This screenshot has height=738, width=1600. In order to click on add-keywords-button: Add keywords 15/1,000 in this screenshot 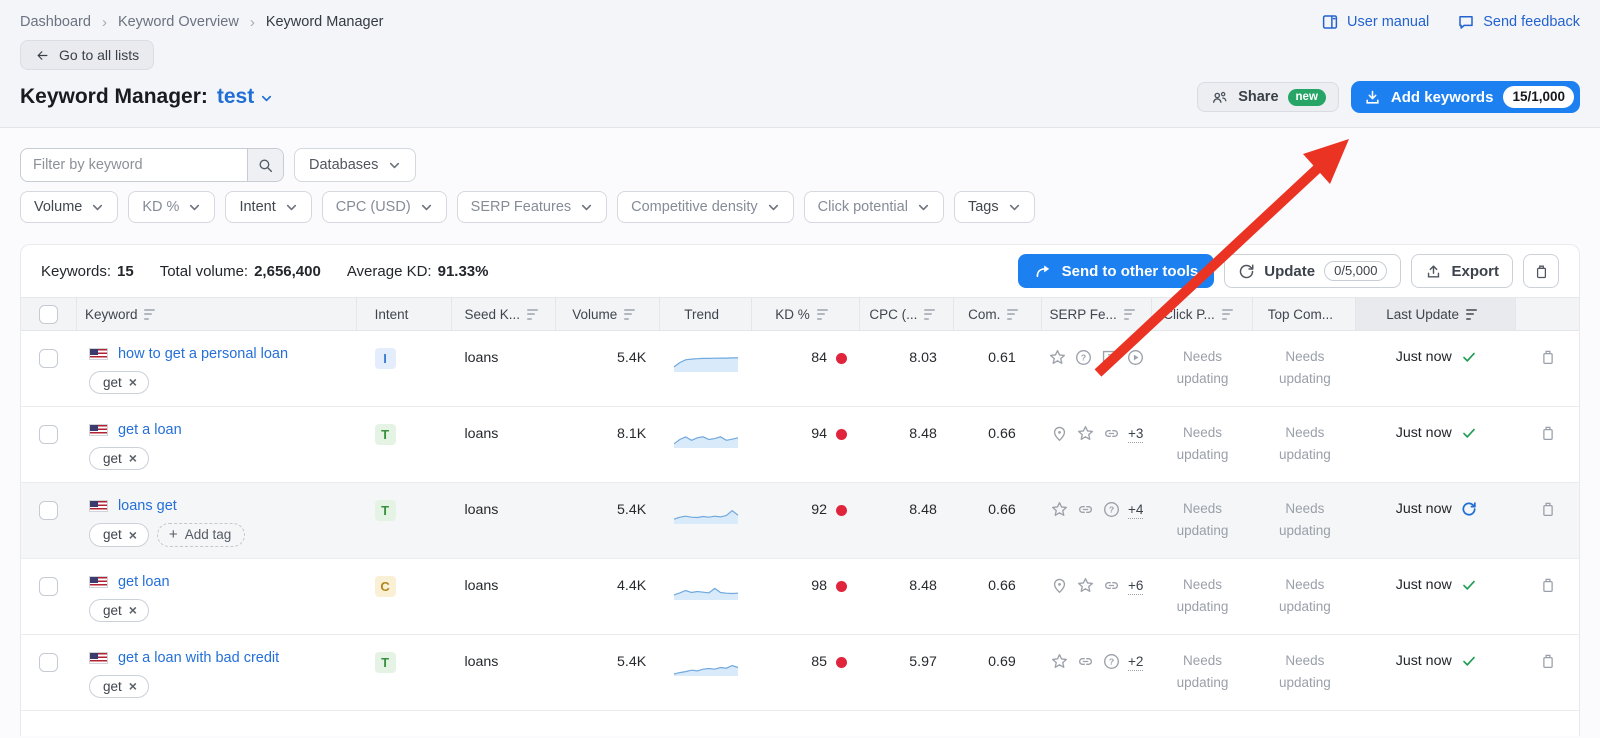, I will do `click(1465, 97)`.